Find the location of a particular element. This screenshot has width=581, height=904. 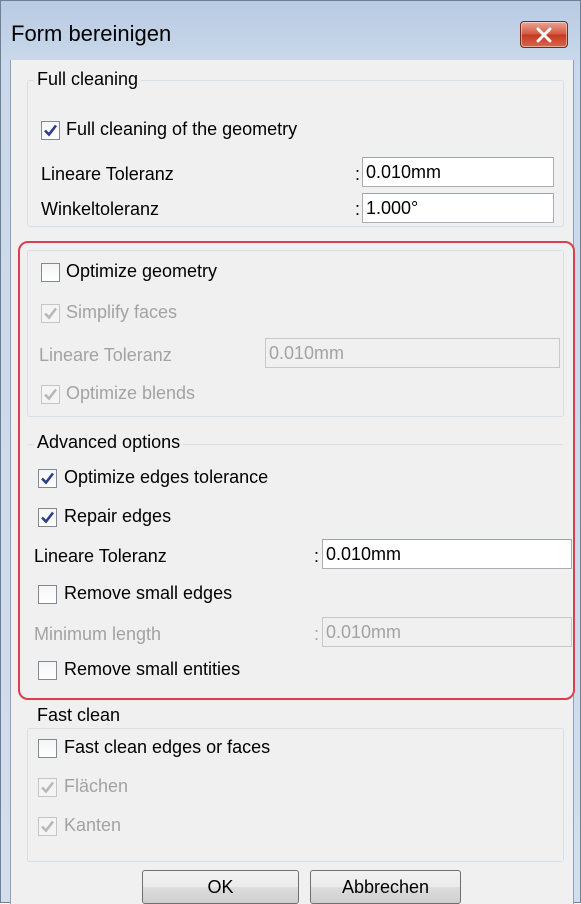

full-cleaning-group-title: Full cleaning is located at coordinates (88, 79).